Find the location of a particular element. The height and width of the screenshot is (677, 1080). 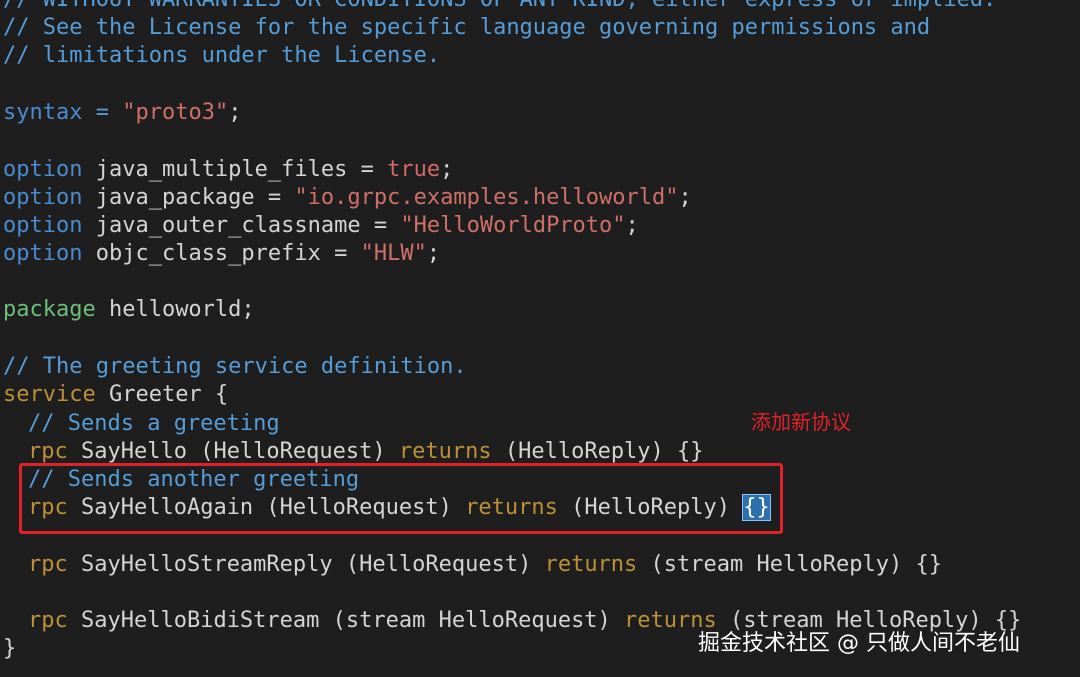

service-line: service Greeter { is located at coordinates (115, 395).